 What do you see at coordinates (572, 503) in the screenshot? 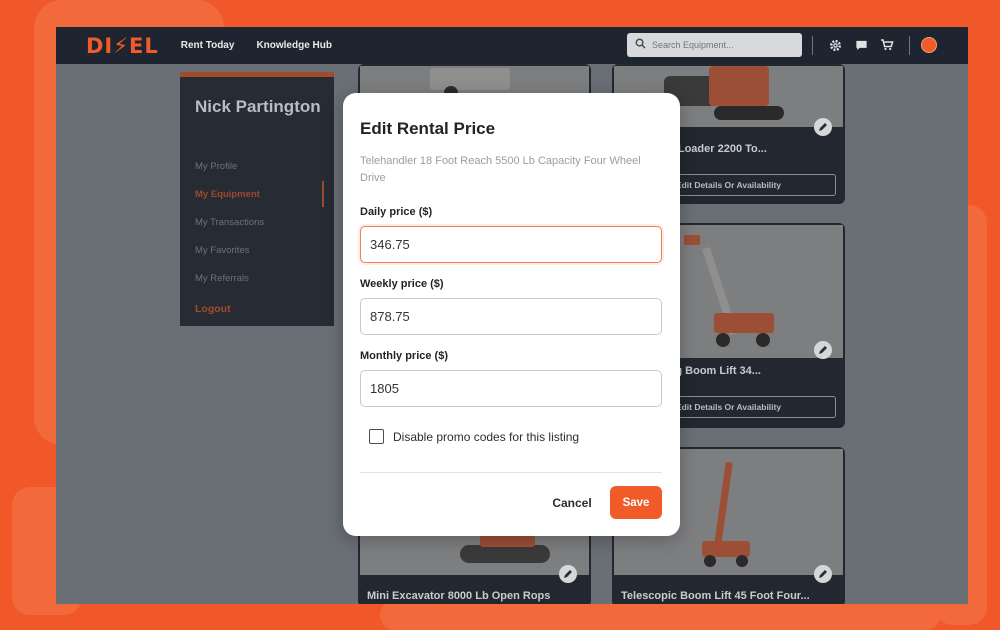
I see `cancel-button: Cancel` at bounding box center [572, 503].